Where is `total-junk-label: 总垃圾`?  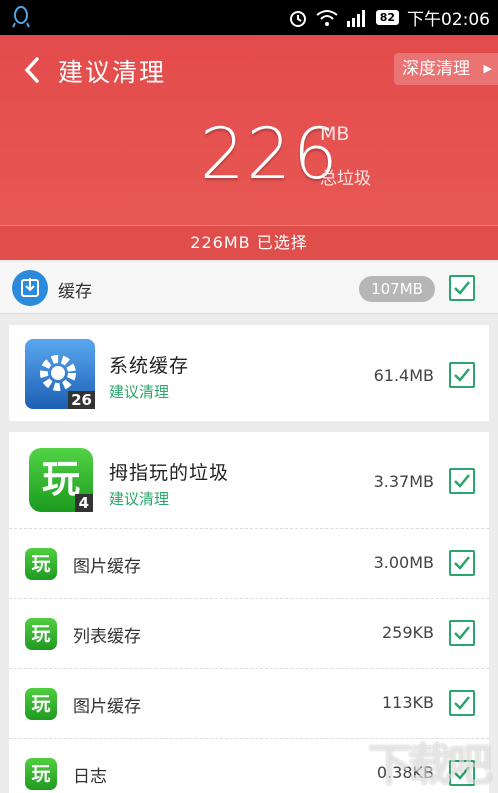
total-junk-label: 总垃圾 is located at coordinates (345, 179).